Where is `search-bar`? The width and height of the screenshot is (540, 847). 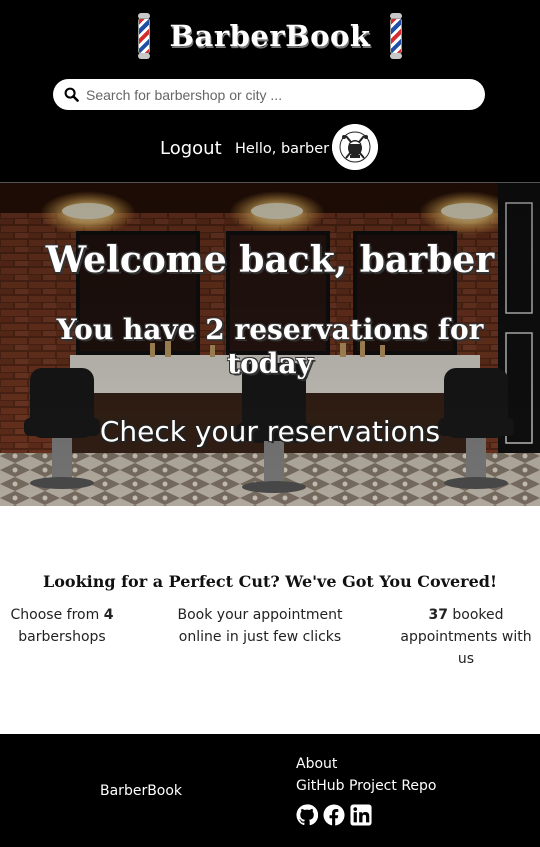 search-bar is located at coordinates (269, 94).